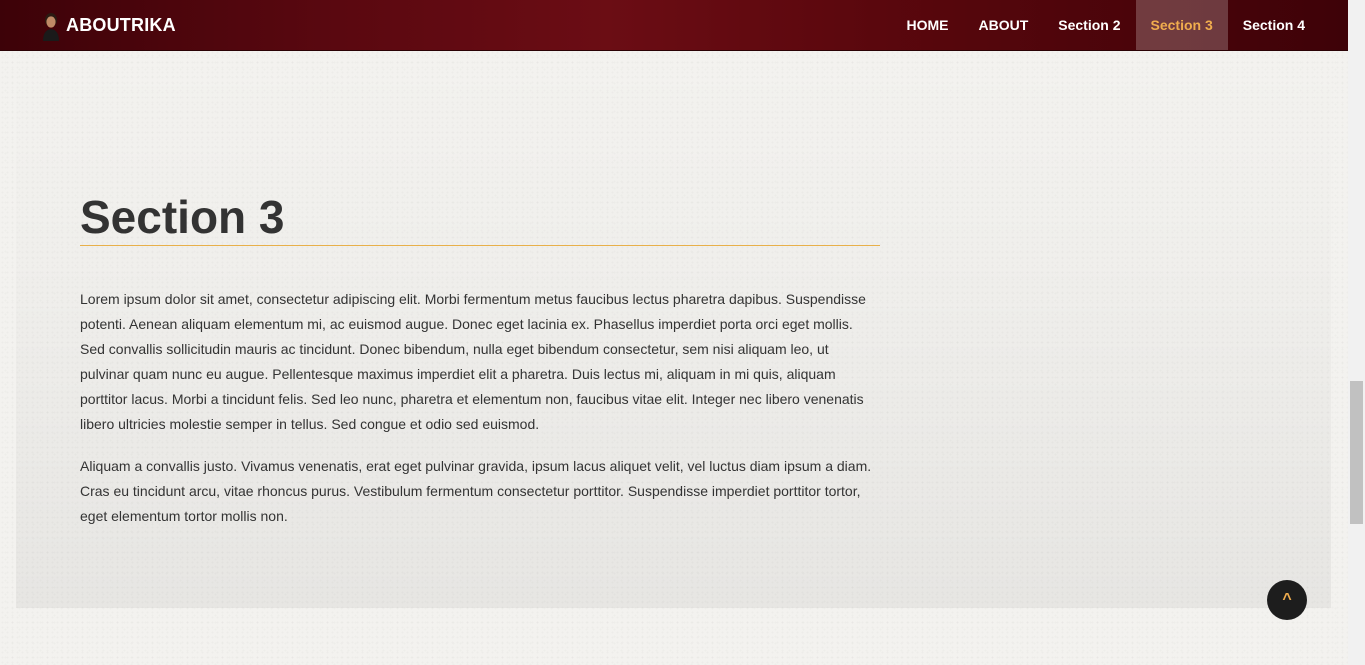 The height and width of the screenshot is (665, 1365). I want to click on brand-name: ABOUTRIKA, so click(121, 25).